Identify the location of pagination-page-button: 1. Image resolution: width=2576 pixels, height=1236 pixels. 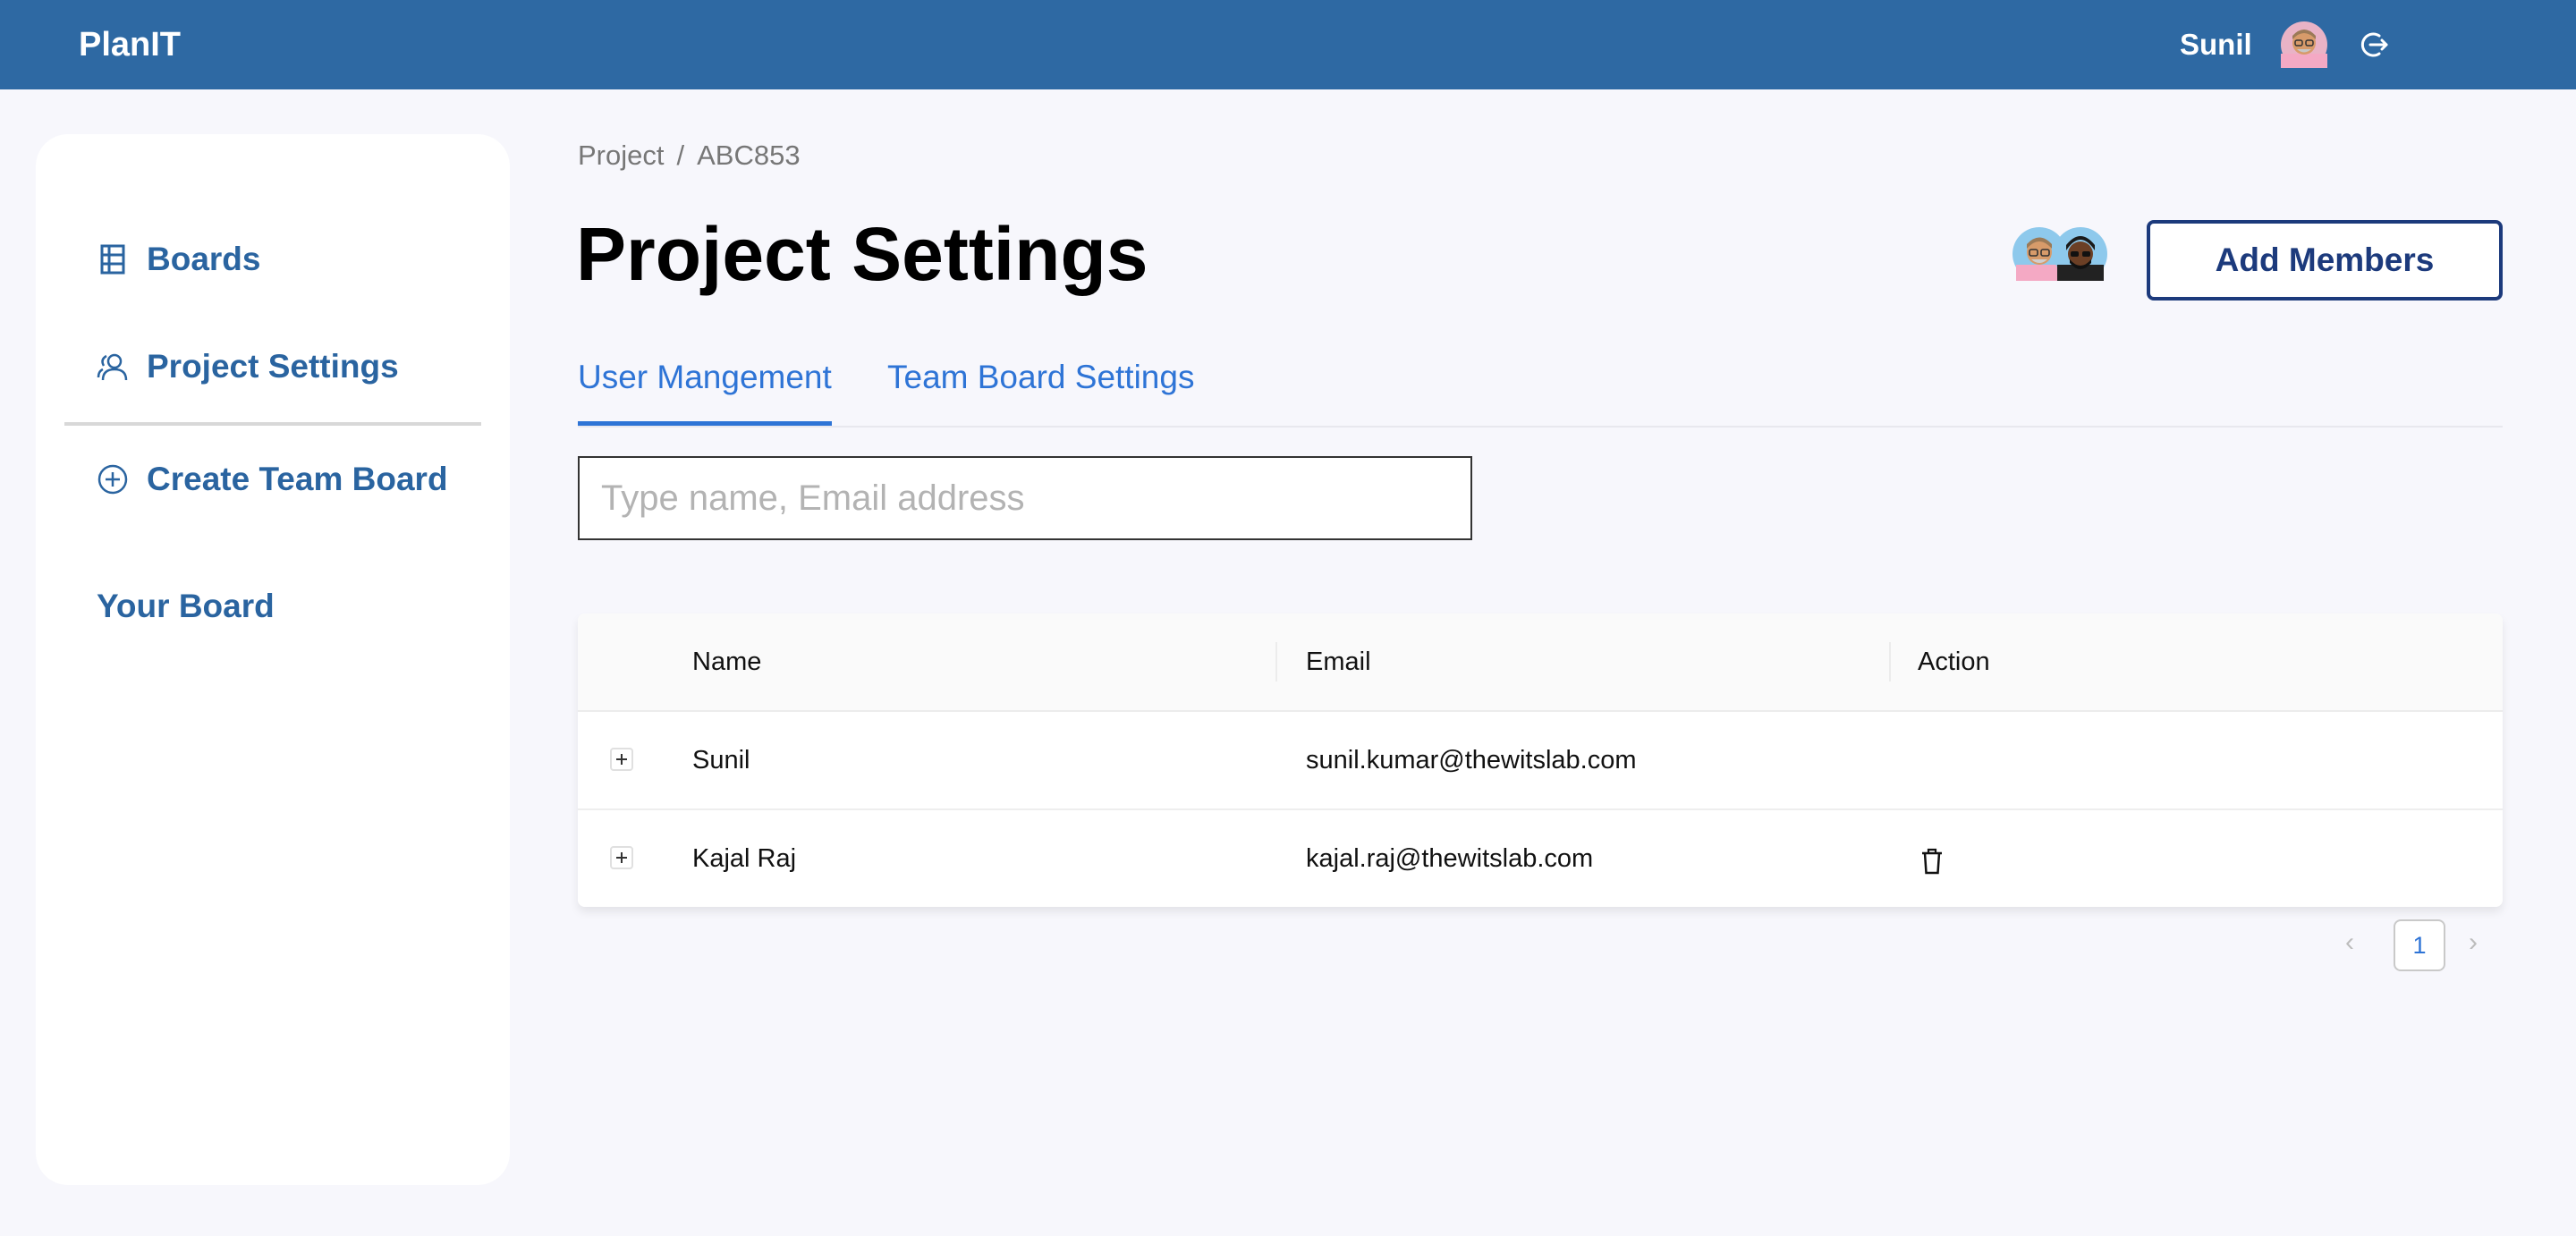
(2419, 945).